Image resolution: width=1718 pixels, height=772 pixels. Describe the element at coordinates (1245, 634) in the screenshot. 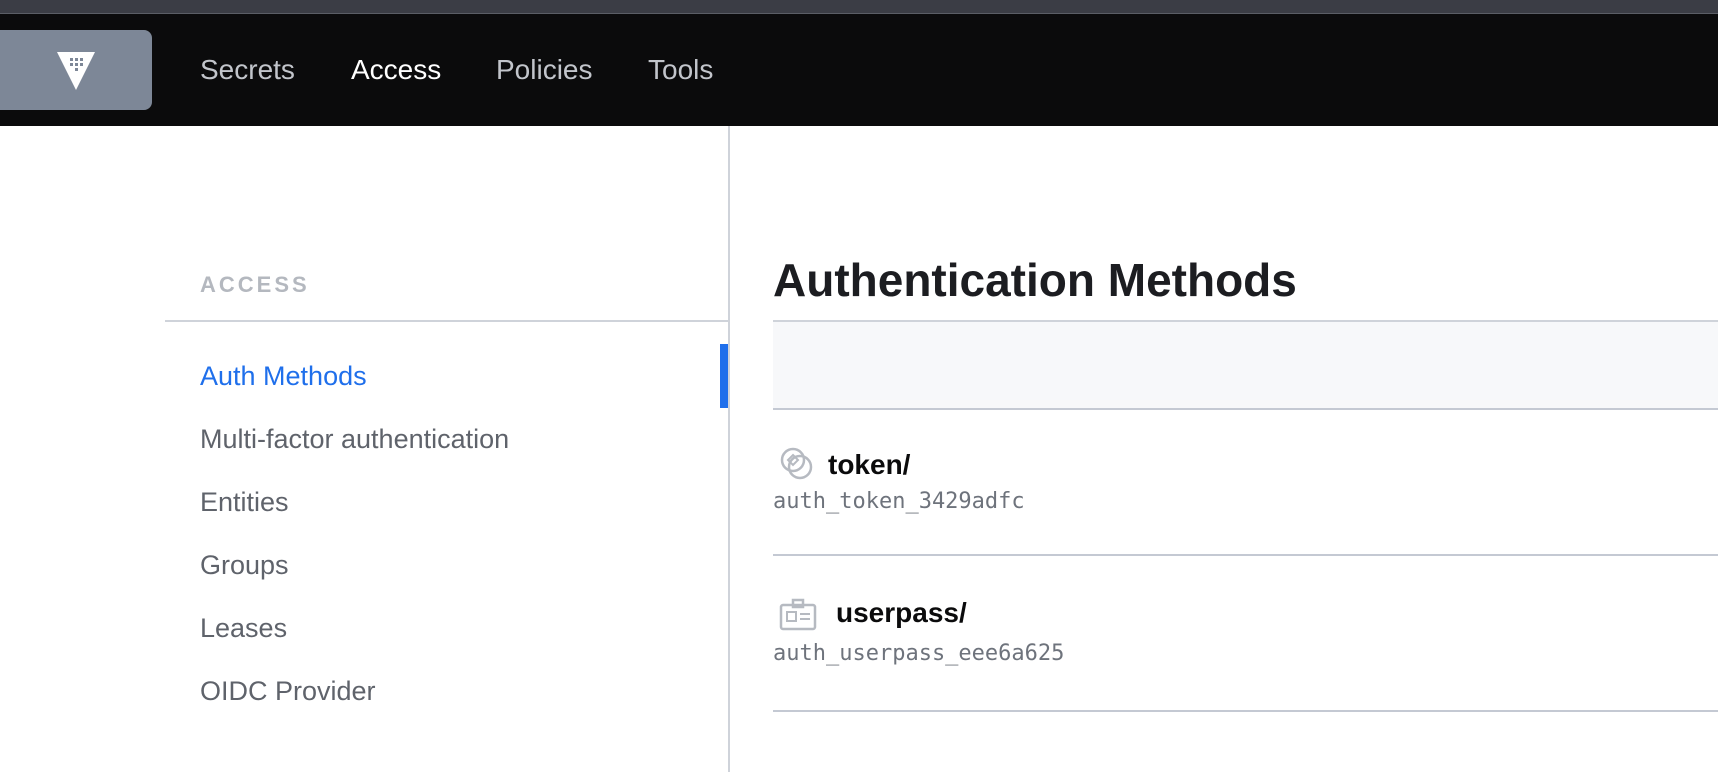

I see `auth-method-row-userpass: userpass/ auth_userpass_eee6a625` at that location.